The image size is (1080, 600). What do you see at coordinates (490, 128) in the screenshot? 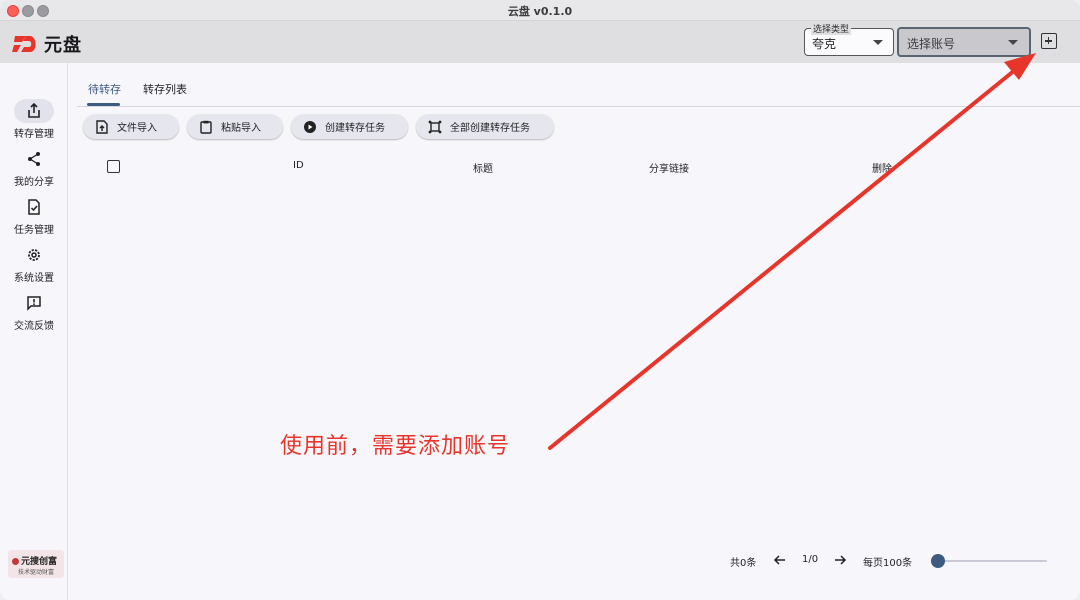
I see `create-all-transfer-tasks-label: 全部创建转存任务` at bounding box center [490, 128].